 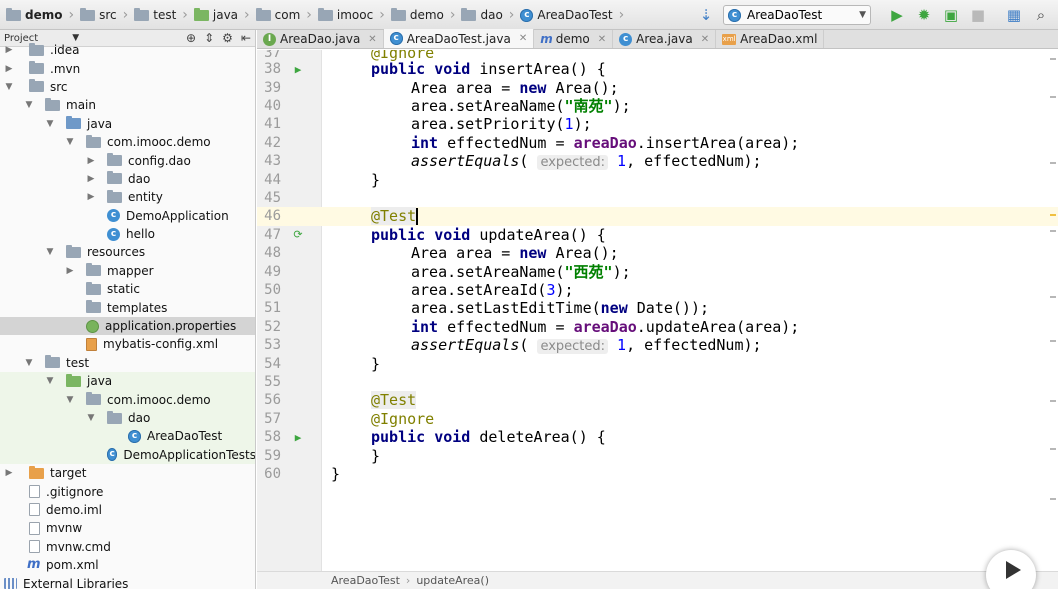 What do you see at coordinates (897, 15) in the screenshot?
I see `run-icon: ▶` at bounding box center [897, 15].